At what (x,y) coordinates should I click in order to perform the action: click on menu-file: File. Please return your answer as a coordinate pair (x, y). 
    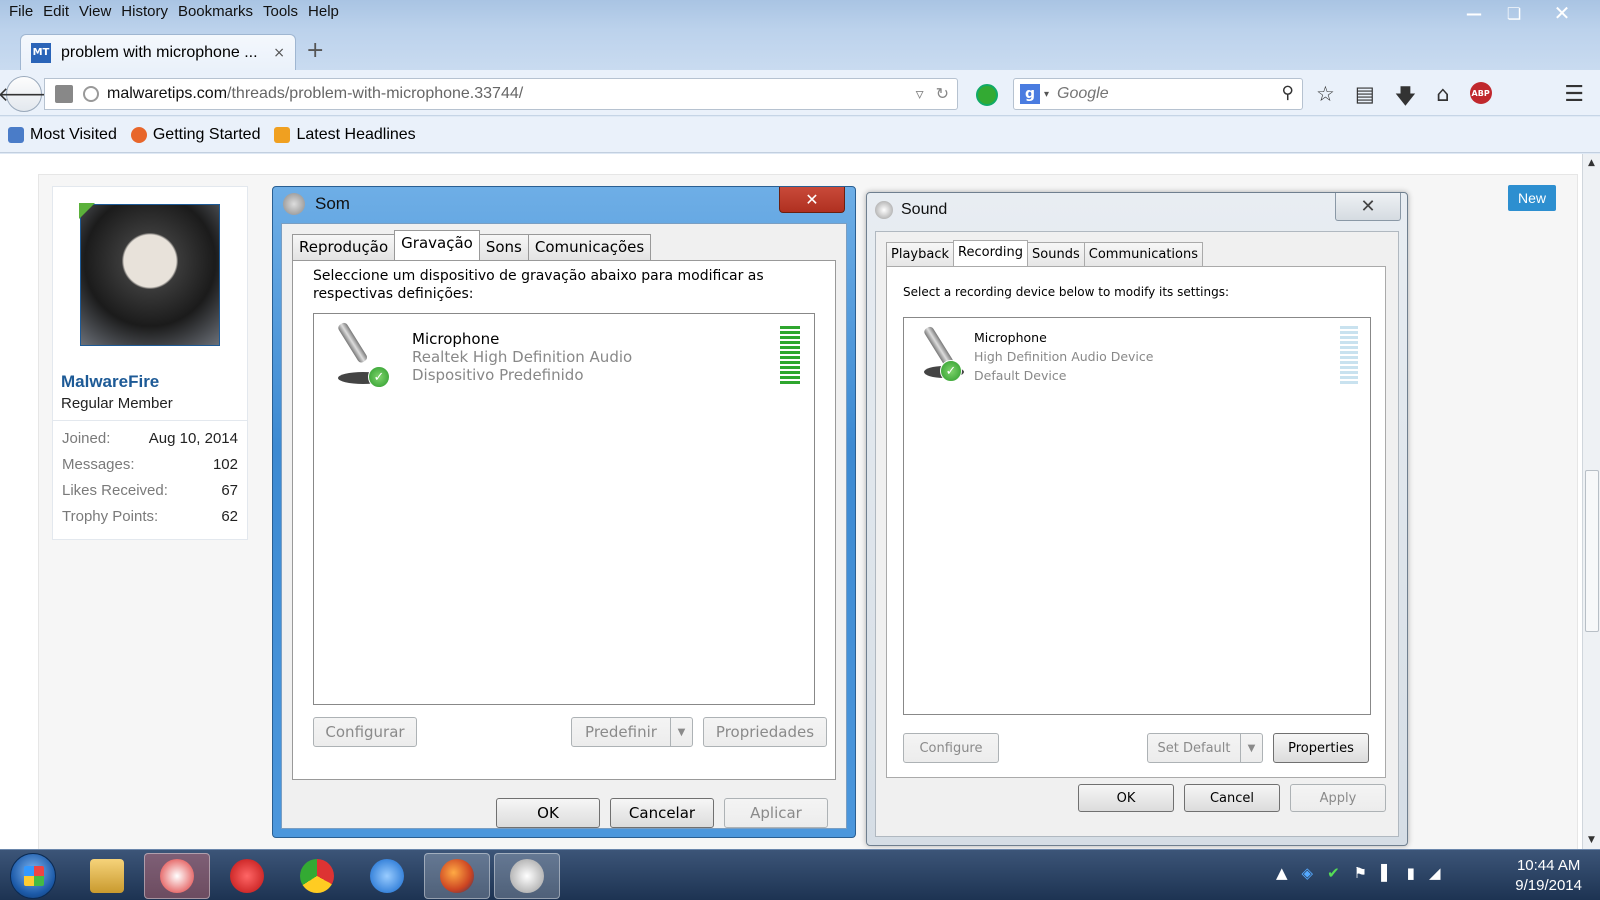
    Looking at the image, I should click on (21, 11).